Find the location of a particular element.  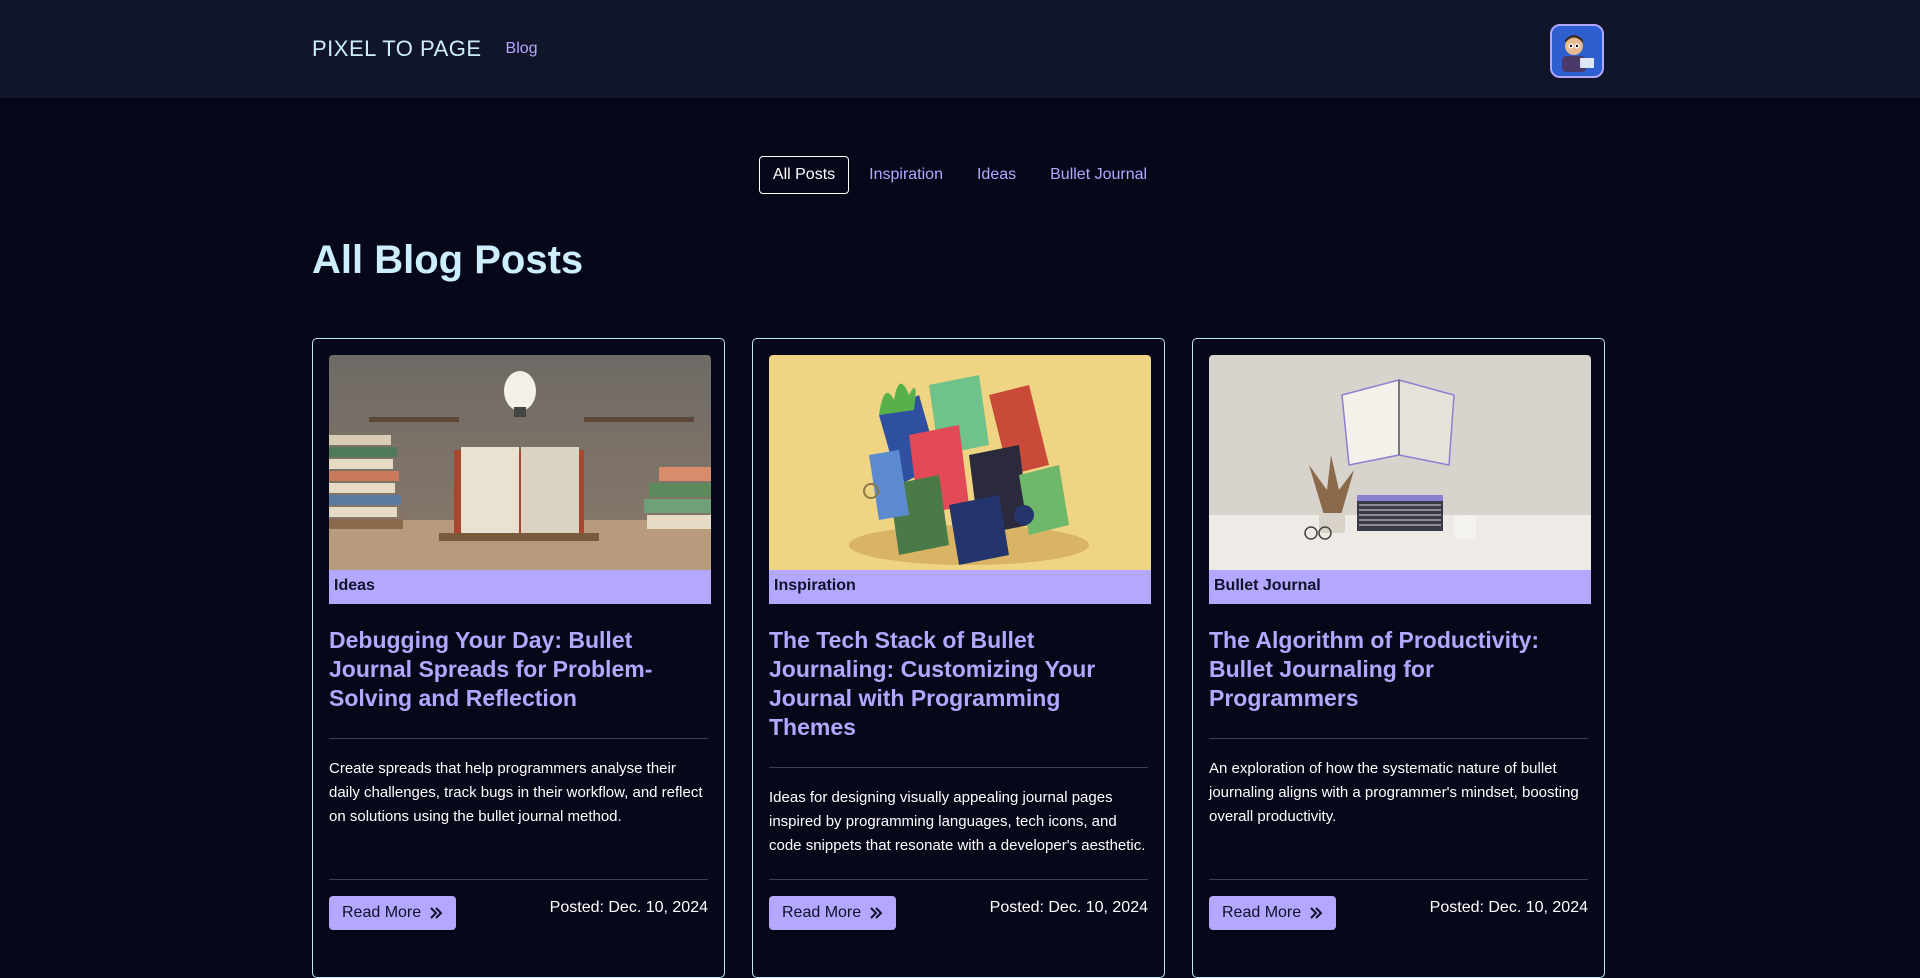

filter-ideas: Ideas is located at coordinates (996, 175).